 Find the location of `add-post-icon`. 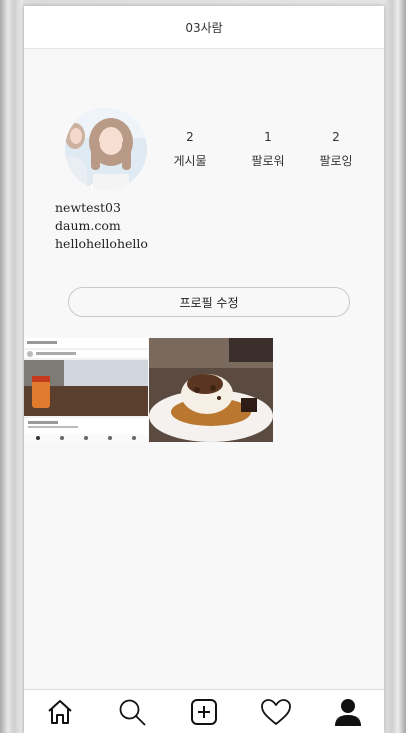

add-post-icon is located at coordinates (204, 712).